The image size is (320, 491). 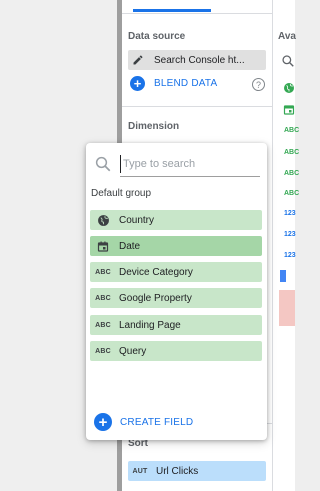 I want to click on field-item-date: Date, so click(x=176, y=246).